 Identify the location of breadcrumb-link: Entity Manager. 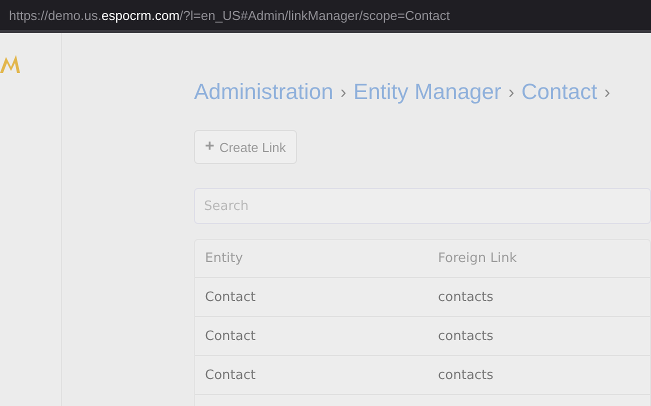
(427, 92).